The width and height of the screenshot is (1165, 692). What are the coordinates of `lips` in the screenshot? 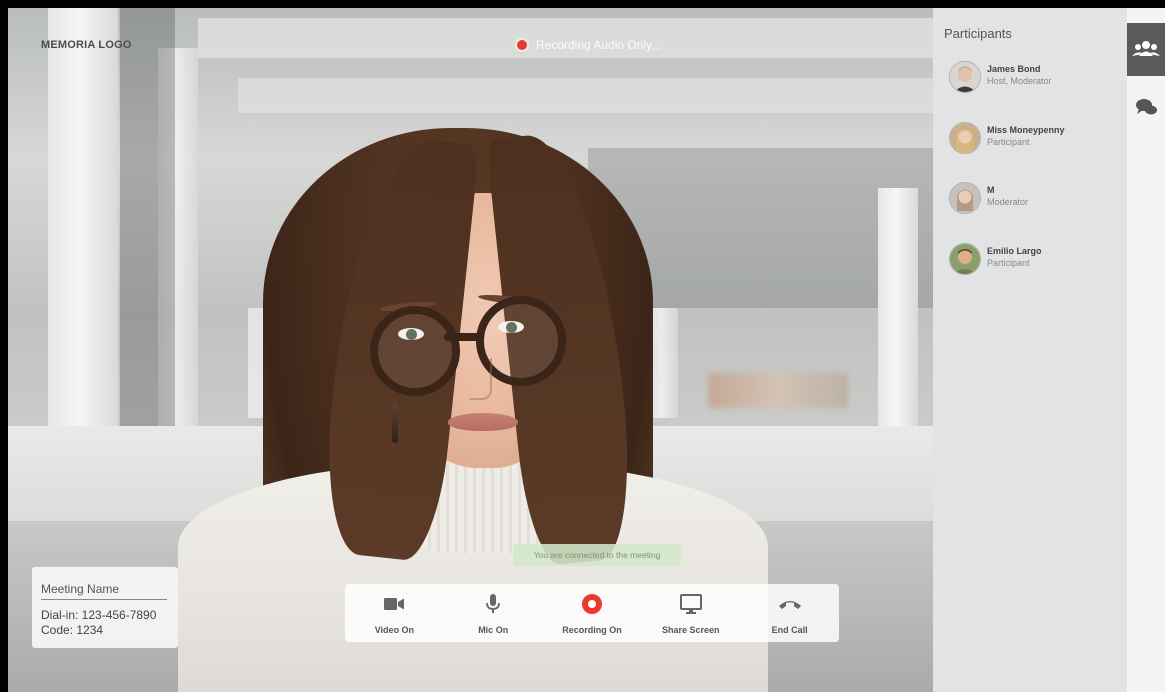 It's located at (483, 422).